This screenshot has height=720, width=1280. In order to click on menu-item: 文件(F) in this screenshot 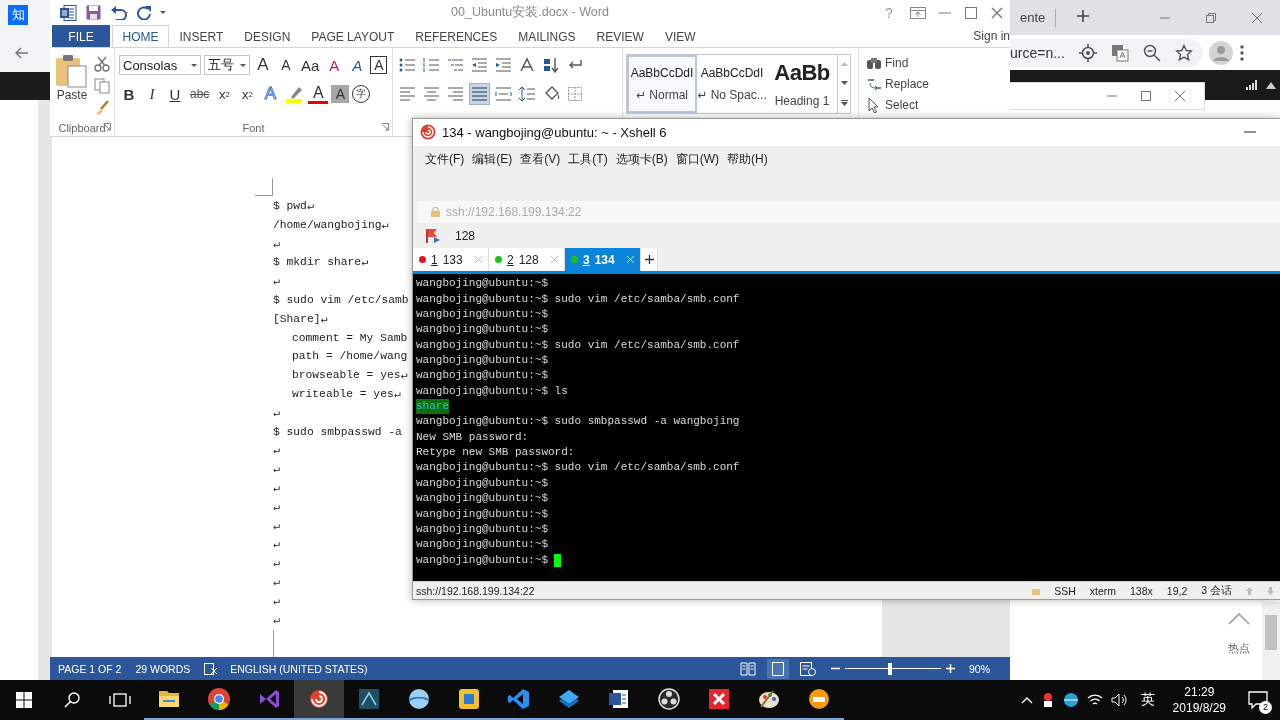, I will do `click(445, 159)`.